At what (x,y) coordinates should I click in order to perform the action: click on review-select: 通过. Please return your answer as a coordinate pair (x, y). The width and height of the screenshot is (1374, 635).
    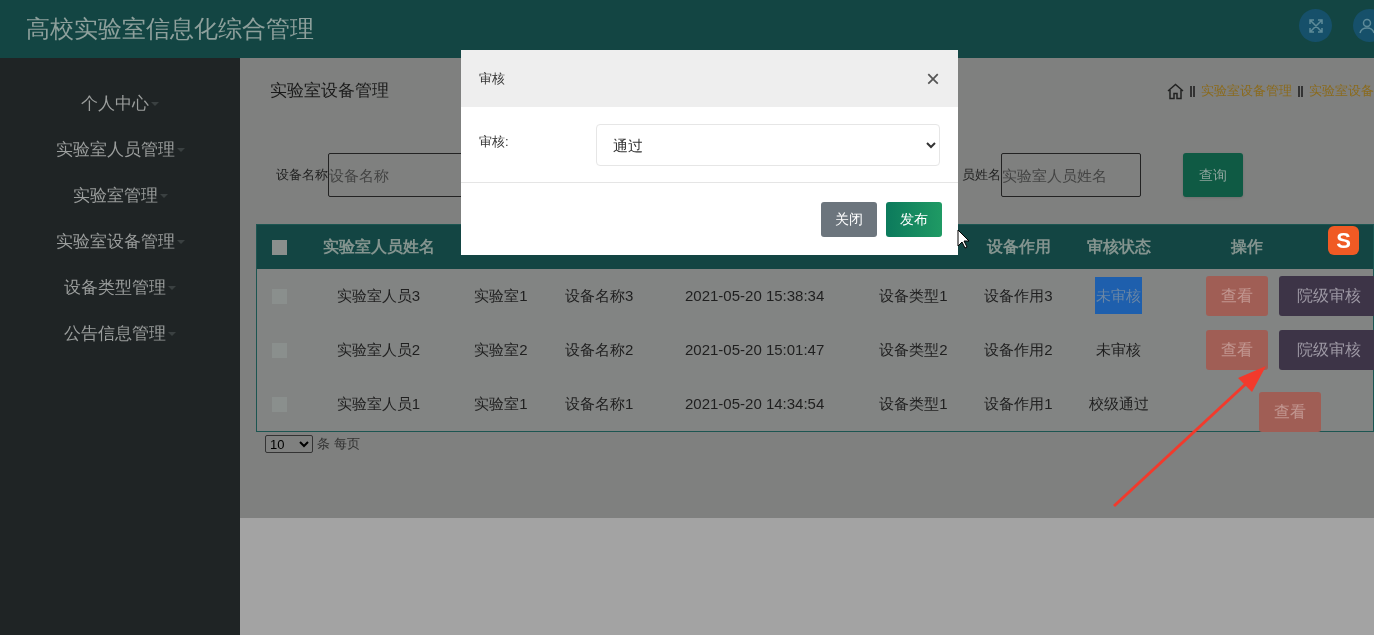
    Looking at the image, I should click on (768, 145).